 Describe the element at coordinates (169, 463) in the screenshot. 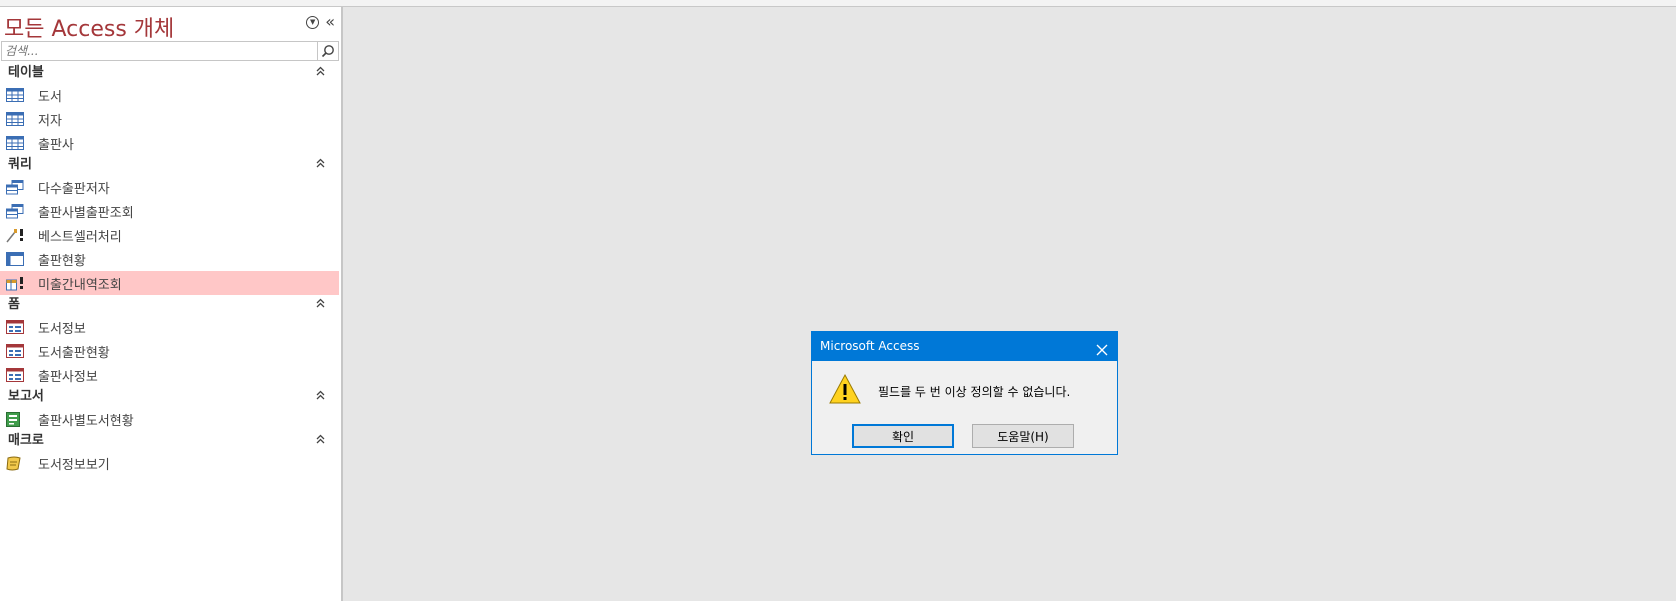

I see `nav-item: 도서정보보기` at that location.